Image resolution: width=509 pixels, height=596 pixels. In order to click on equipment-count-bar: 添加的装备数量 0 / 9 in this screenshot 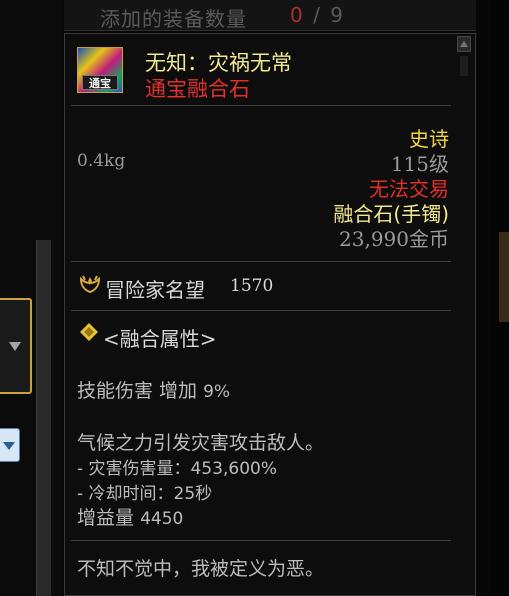, I will do `click(270, 15)`.